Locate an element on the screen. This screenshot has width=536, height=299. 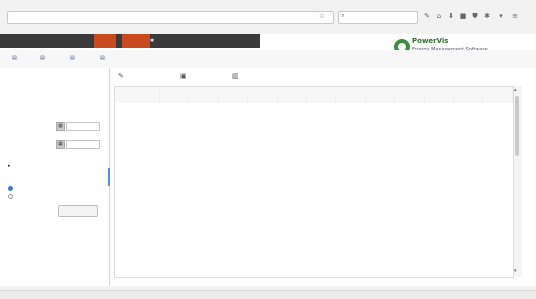
sub-tab-2: ▤ is located at coordinates (42, 58).